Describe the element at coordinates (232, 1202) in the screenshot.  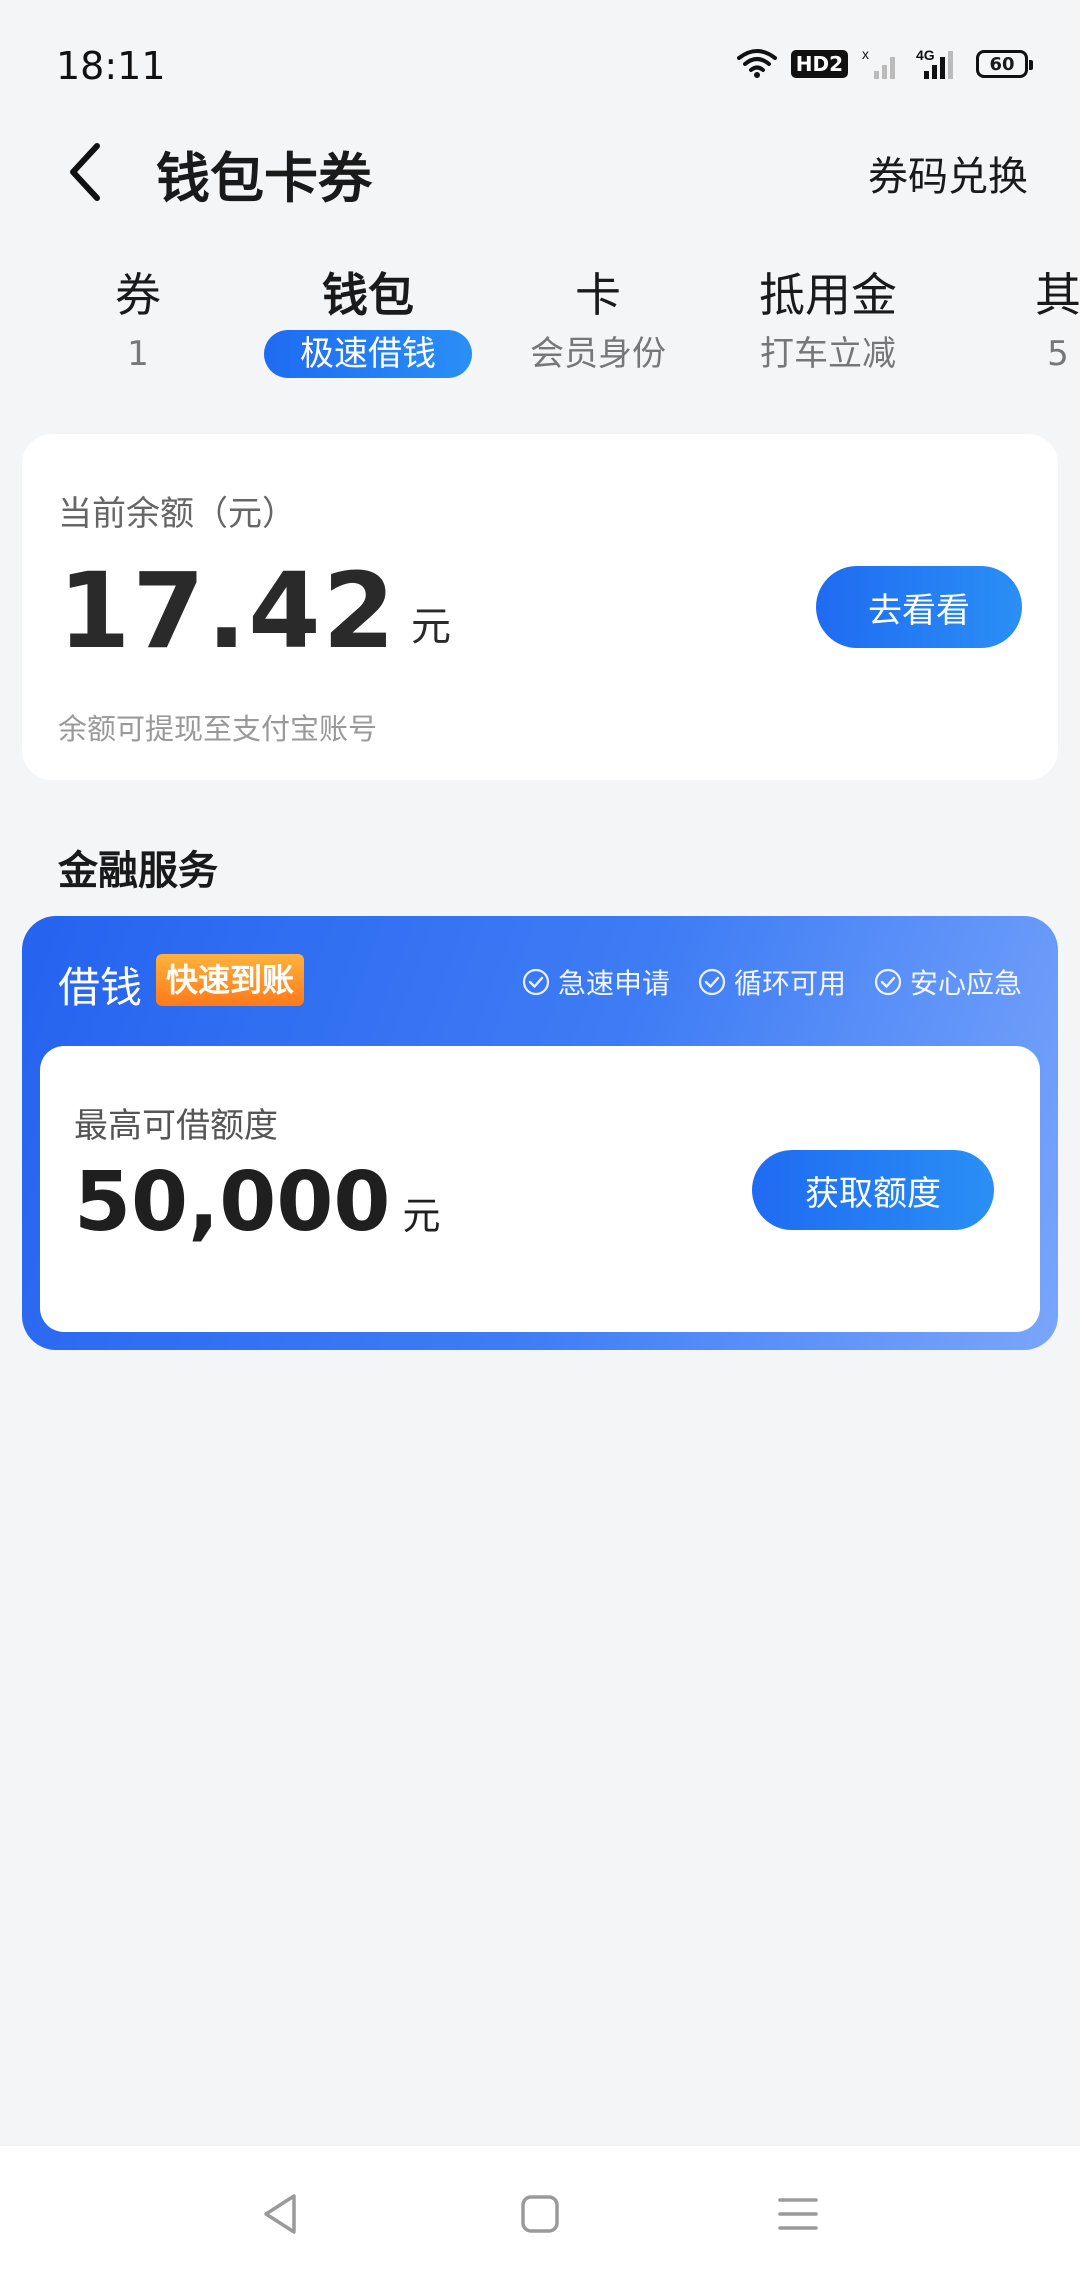
I see `loan-limit-value: 50,000` at that location.